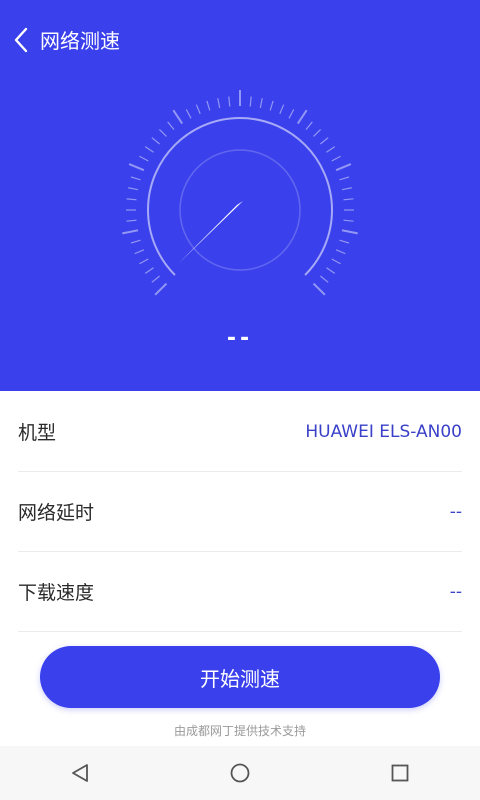 The height and width of the screenshot is (800, 480). I want to click on nav-back-button, so click(80, 773).